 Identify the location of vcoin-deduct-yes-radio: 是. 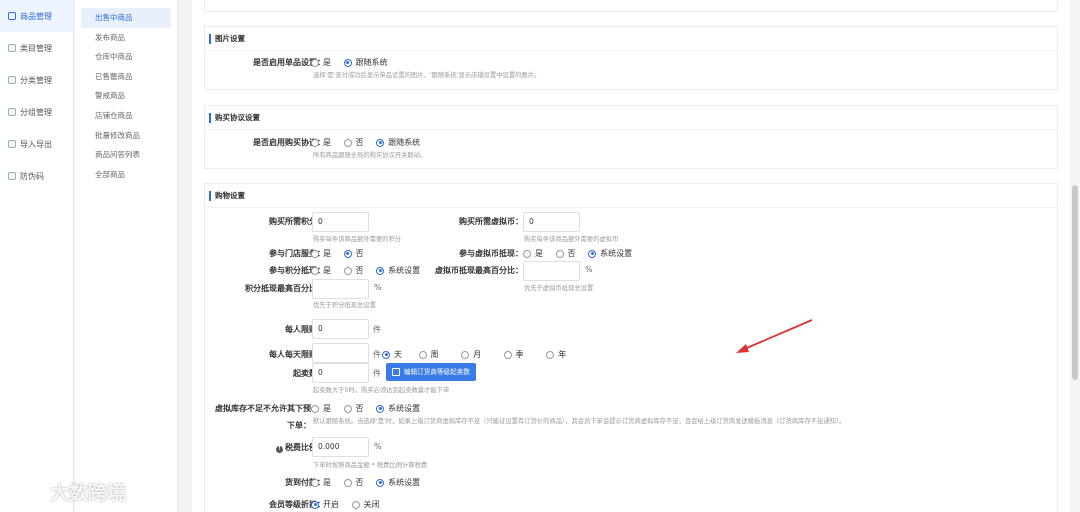
(533, 253).